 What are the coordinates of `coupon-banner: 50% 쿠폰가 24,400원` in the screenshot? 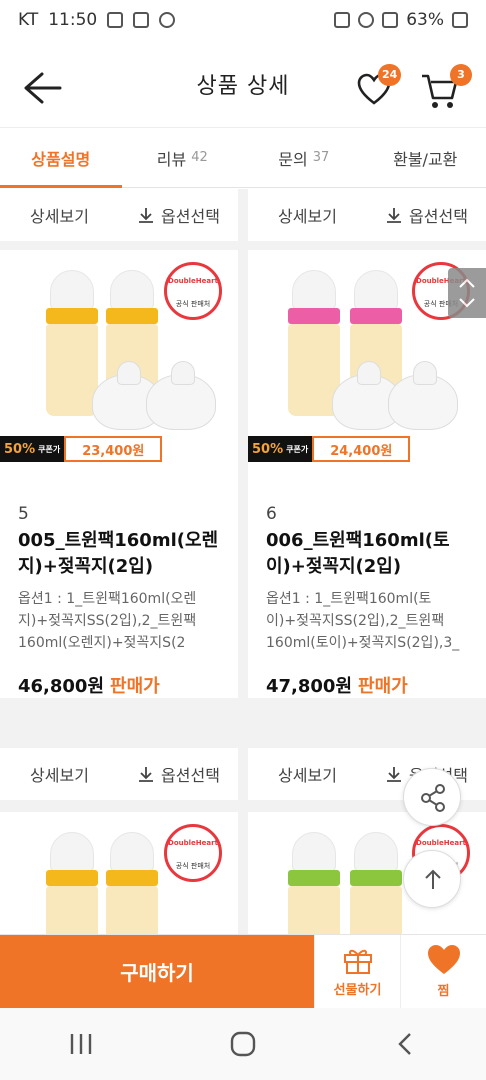 It's located at (329, 449).